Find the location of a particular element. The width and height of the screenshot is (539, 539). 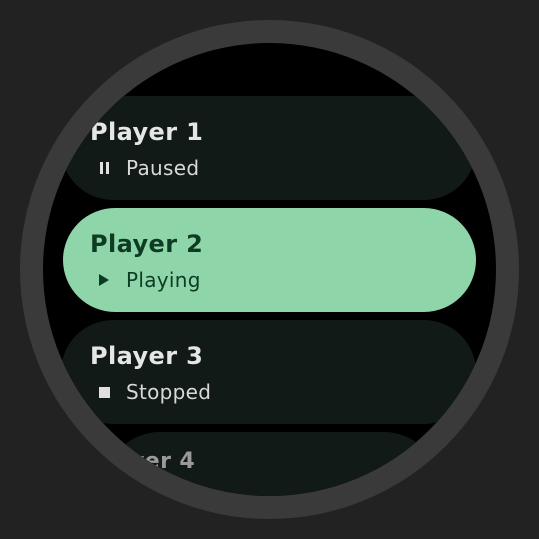

player-1-title: Player 1 is located at coordinates (147, 132).